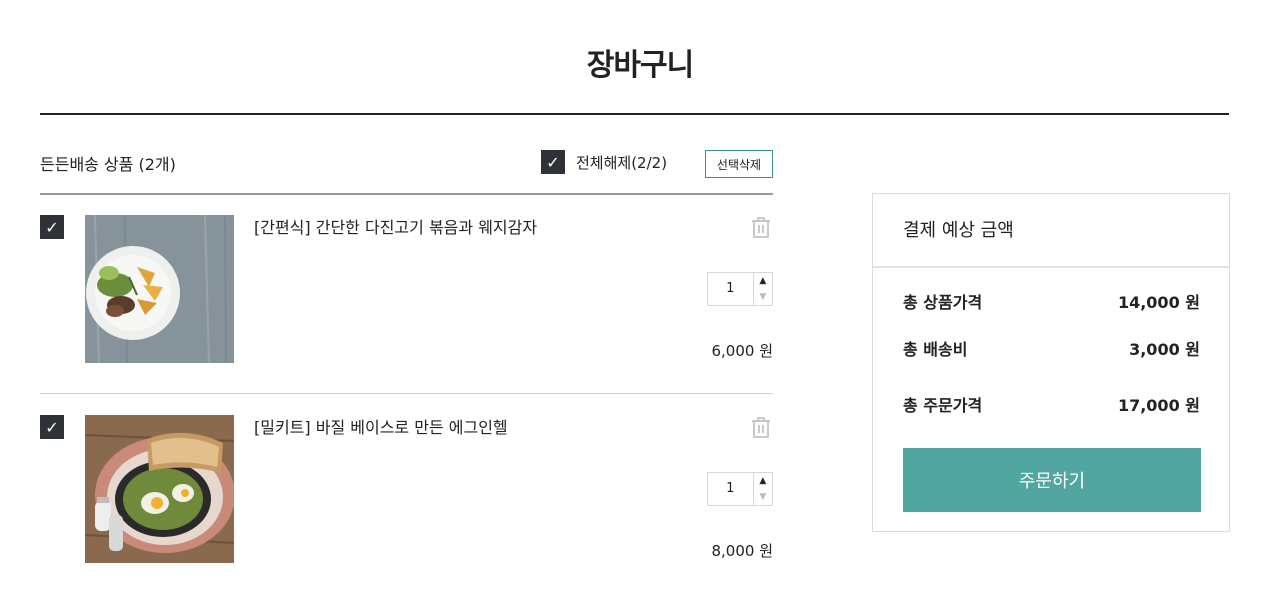 This screenshot has height=611, width=1280. I want to click on select-all-checkbox: ✓, so click(553, 162).